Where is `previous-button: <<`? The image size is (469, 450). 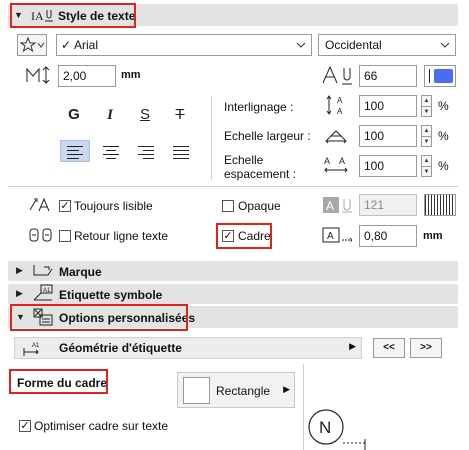
previous-button: << is located at coordinates (389, 348).